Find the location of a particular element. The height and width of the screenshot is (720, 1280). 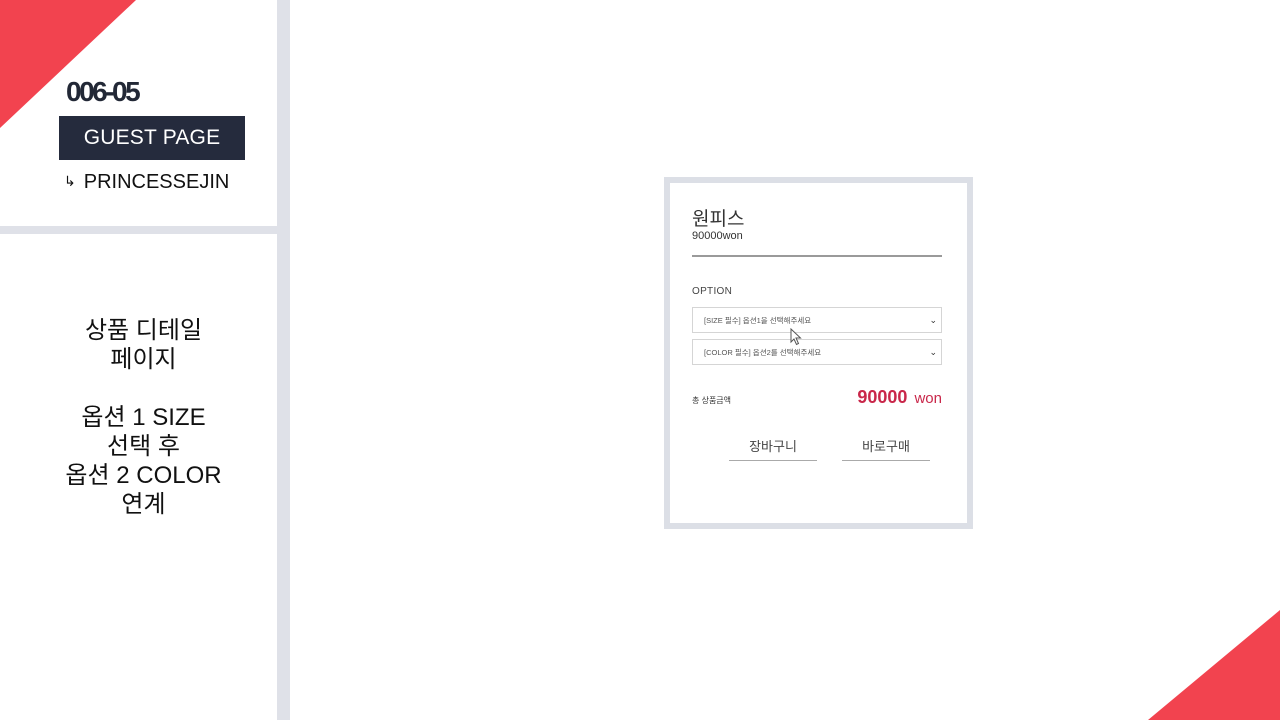

mouse-cursor-icon is located at coordinates (796, 337).